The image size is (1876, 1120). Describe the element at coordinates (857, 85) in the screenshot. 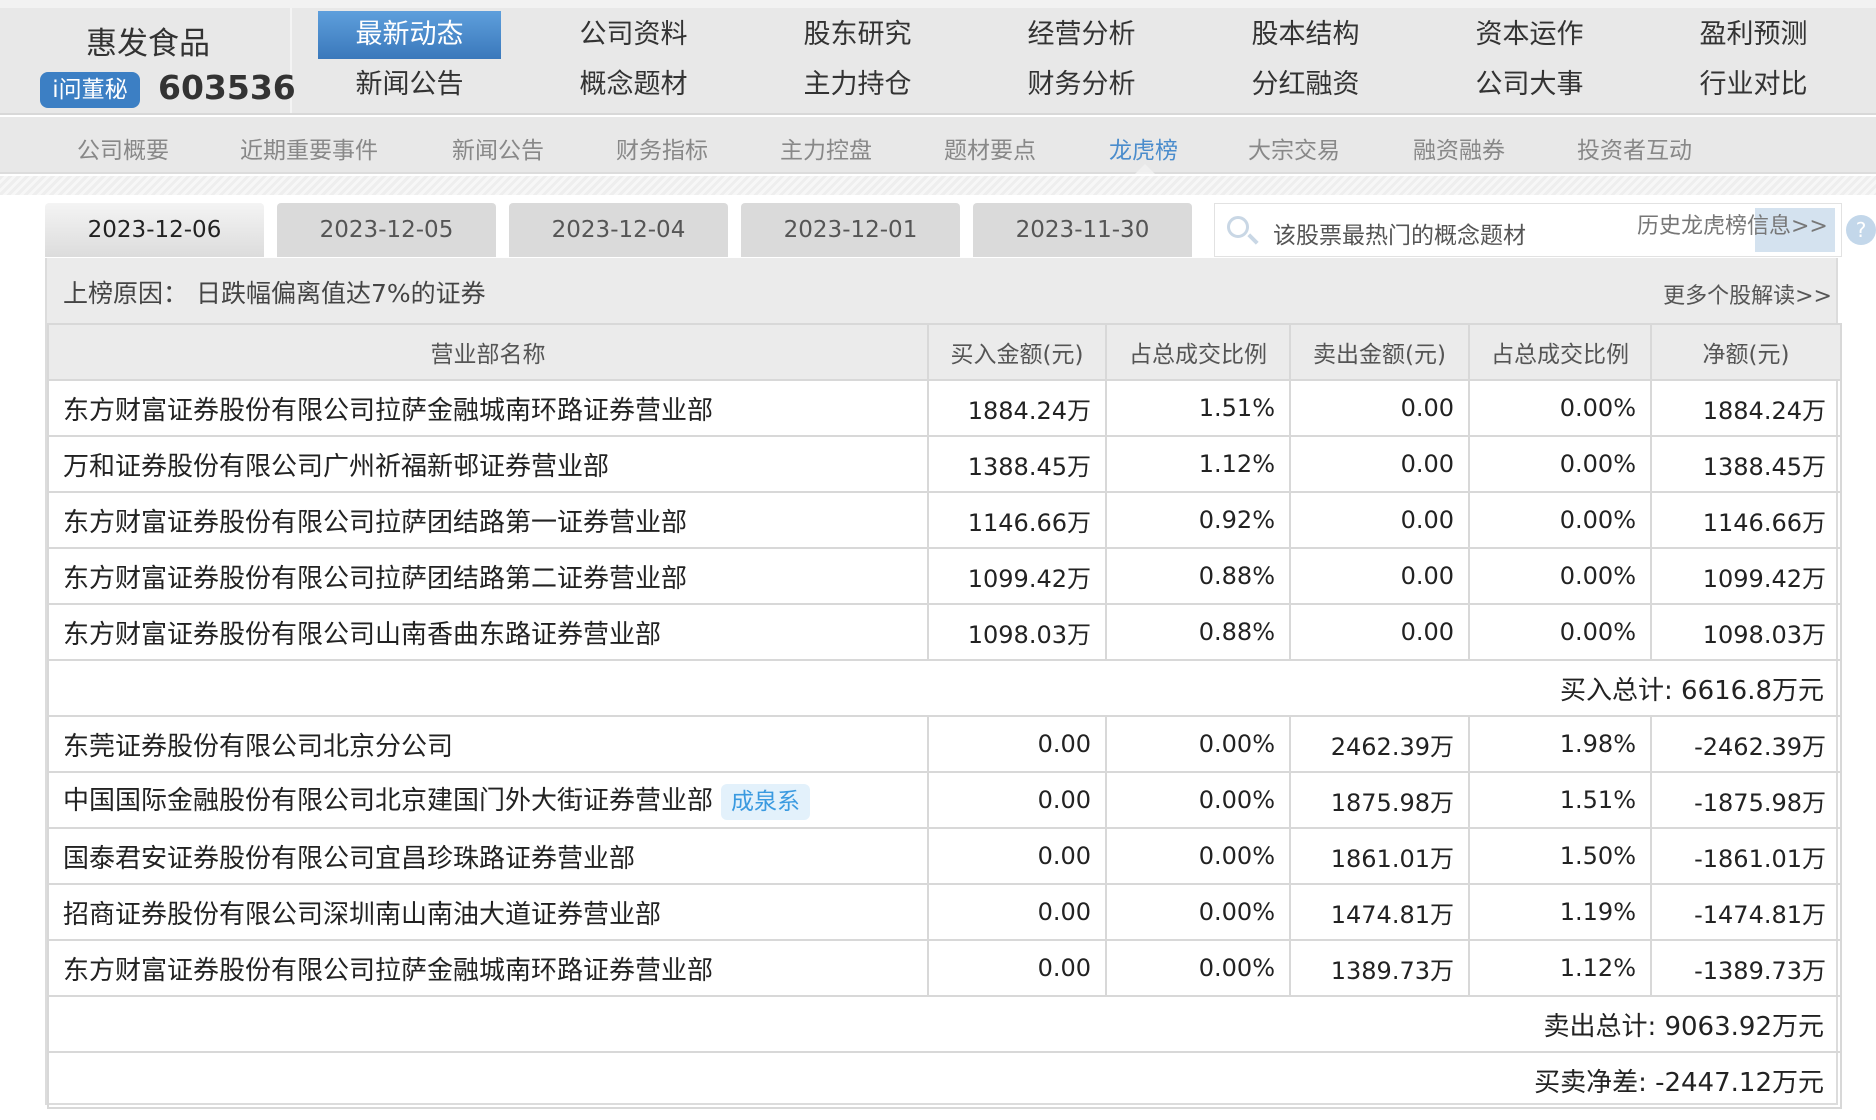

I see `main-nav-item: 主力持仓` at that location.